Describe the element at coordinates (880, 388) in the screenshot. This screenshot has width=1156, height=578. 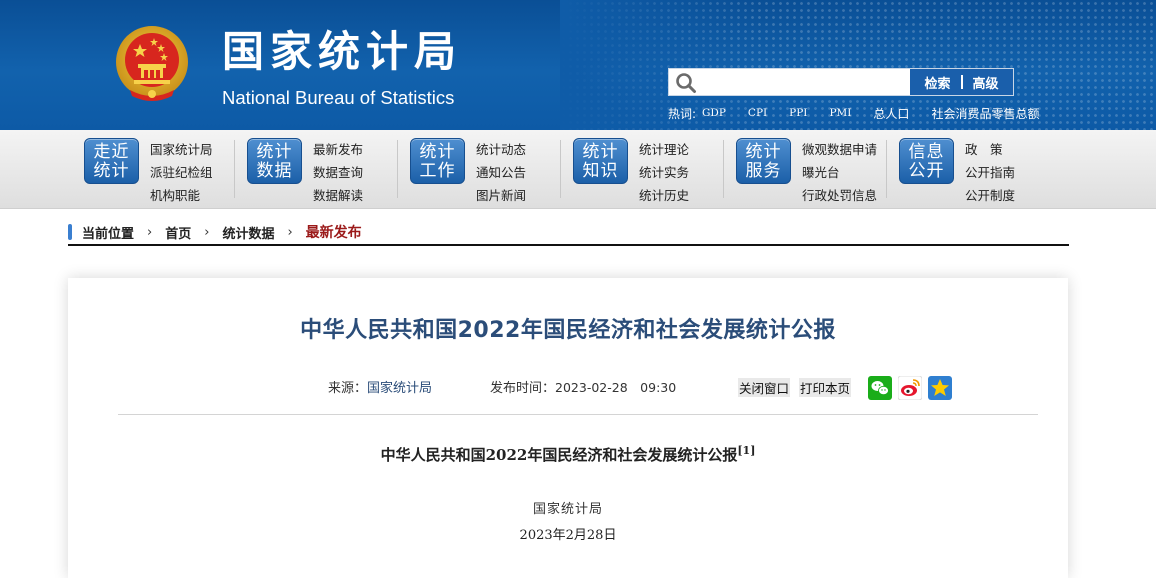
I see `wechat-icon` at that location.